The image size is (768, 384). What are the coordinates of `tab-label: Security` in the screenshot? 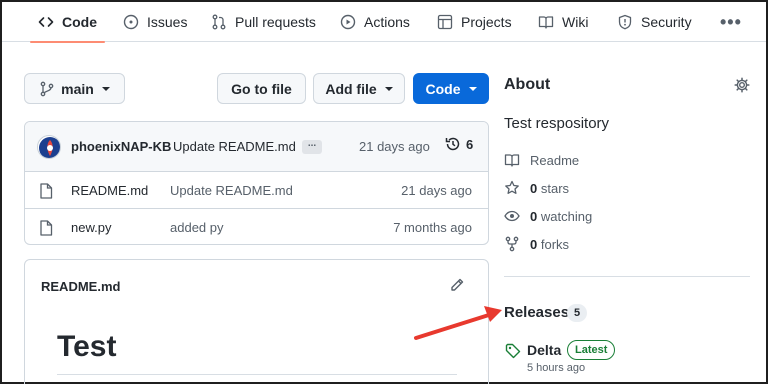 It's located at (666, 22).